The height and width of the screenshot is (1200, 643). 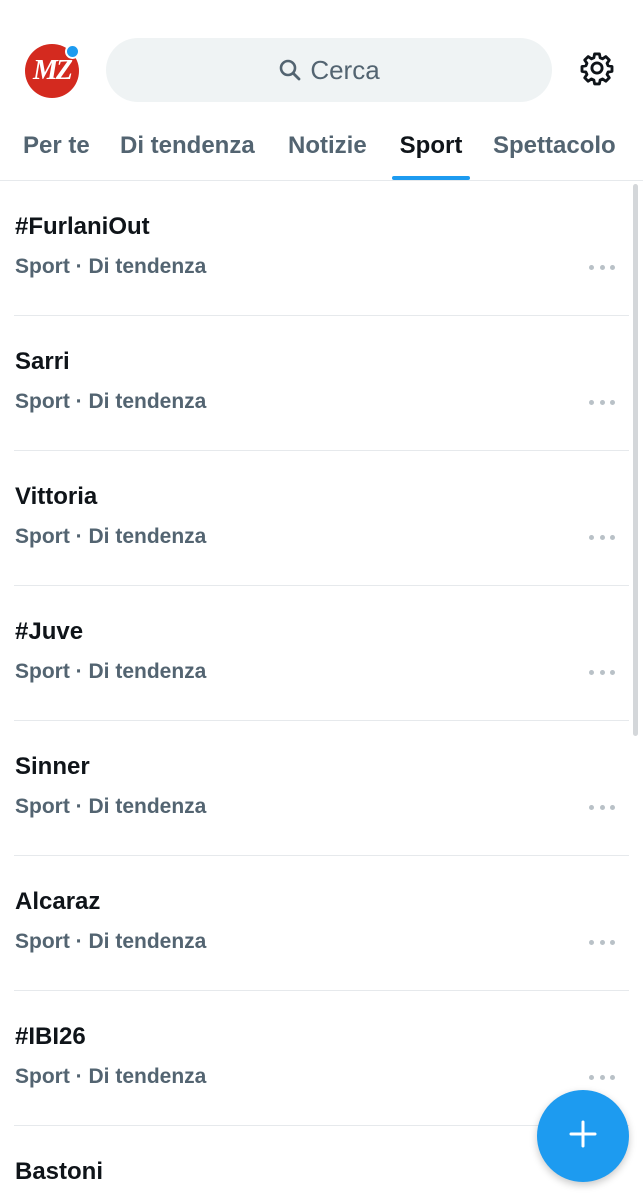 I want to click on active-tab-indicator, so click(x=431, y=178).